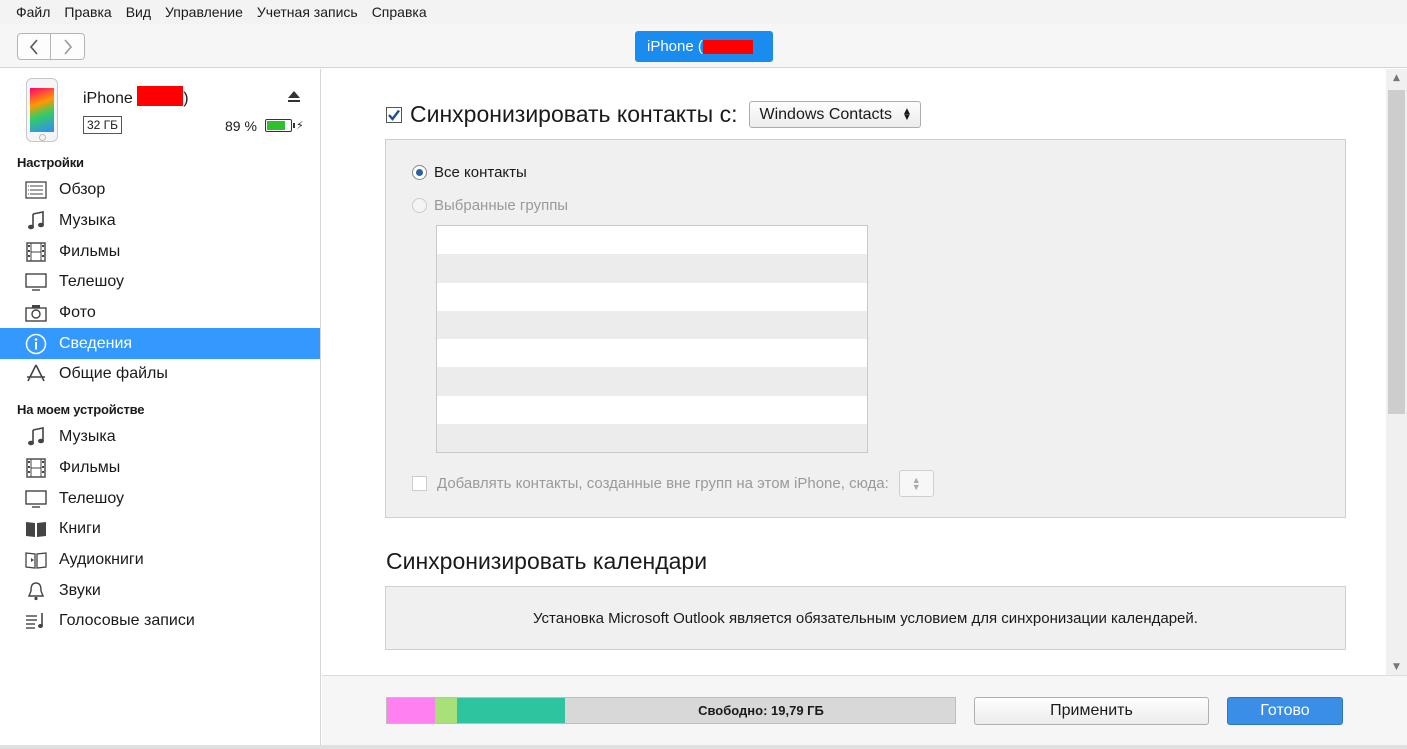 The width and height of the screenshot is (1407, 749). I want to click on back-button, so click(34, 46).